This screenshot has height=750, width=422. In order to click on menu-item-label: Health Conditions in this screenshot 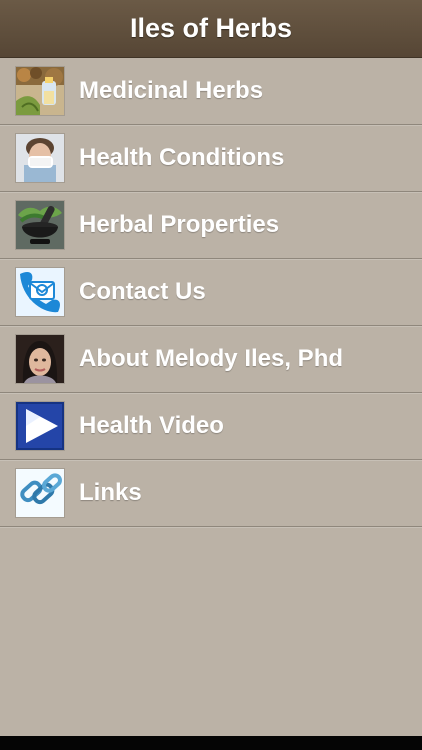, I will do `click(182, 157)`.